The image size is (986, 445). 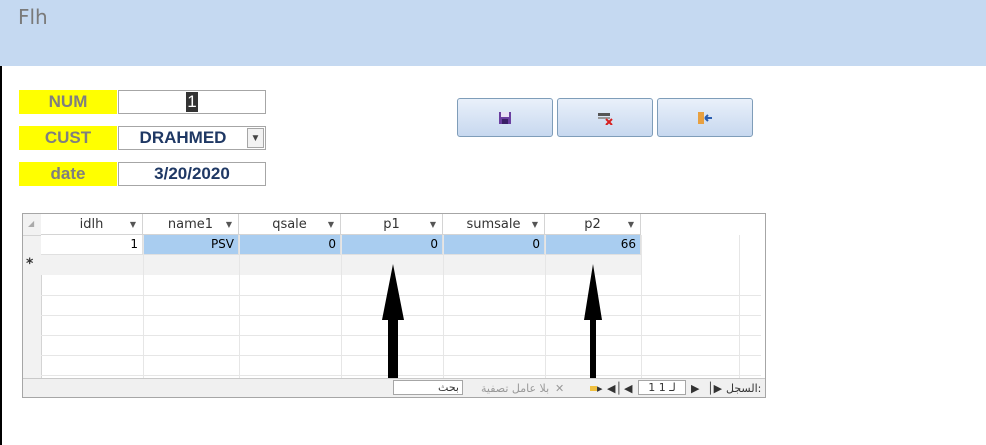 I want to click on annotation-arrow-p1, so click(x=393, y=321).